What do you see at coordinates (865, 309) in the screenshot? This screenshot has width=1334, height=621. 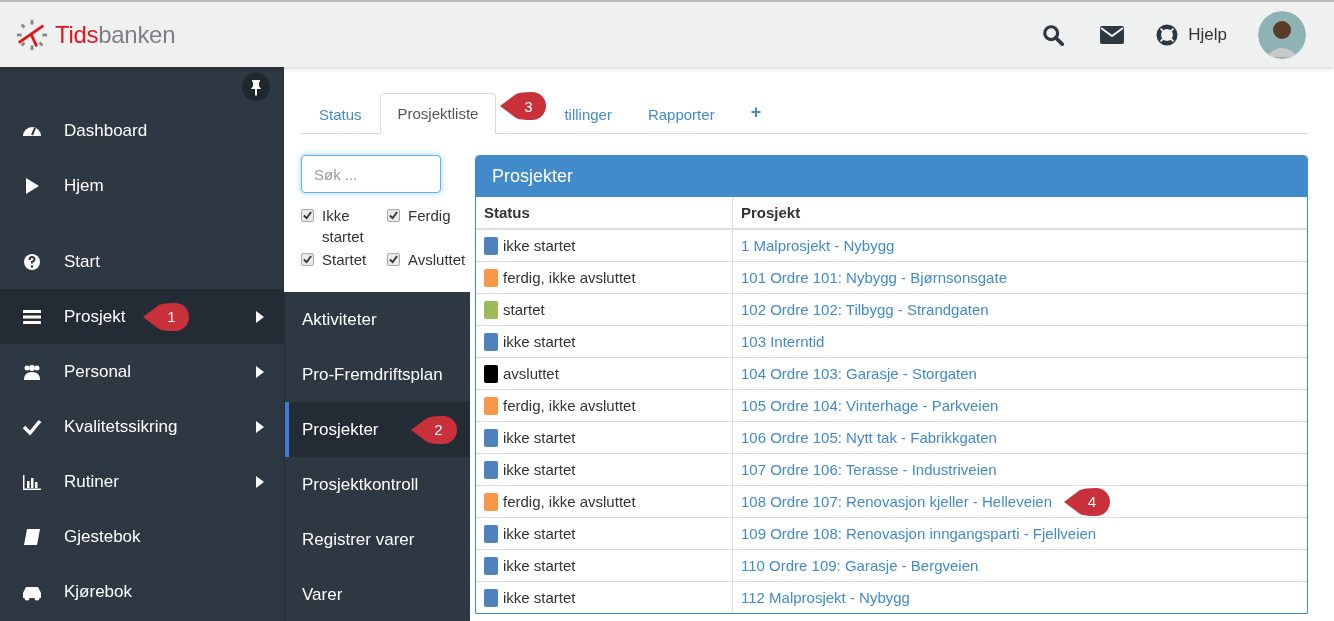 I see `project-link: 102 Ordre 102: Tilbygg - Strandgaten` at bounding box center [865, 309].